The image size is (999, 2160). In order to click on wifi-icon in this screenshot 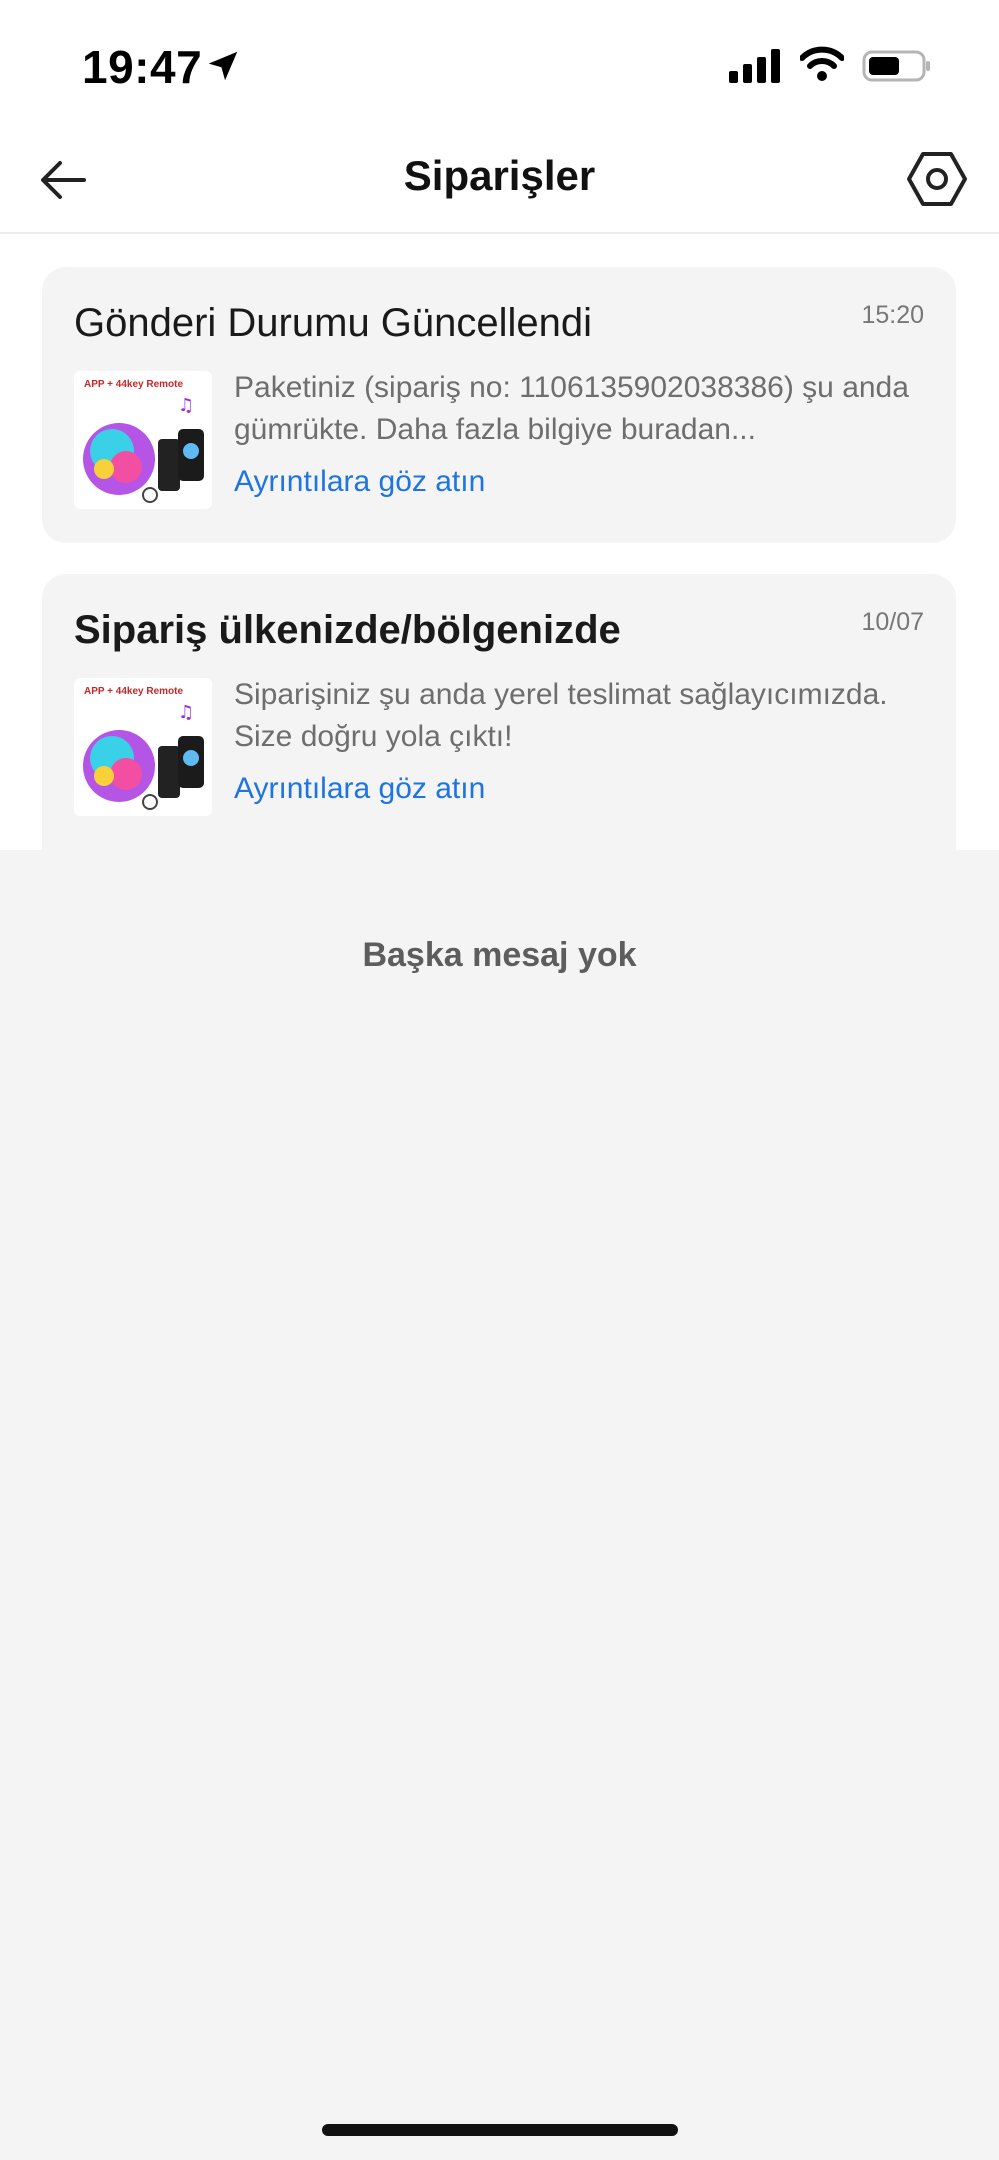, I will do `click(822, 63)`.